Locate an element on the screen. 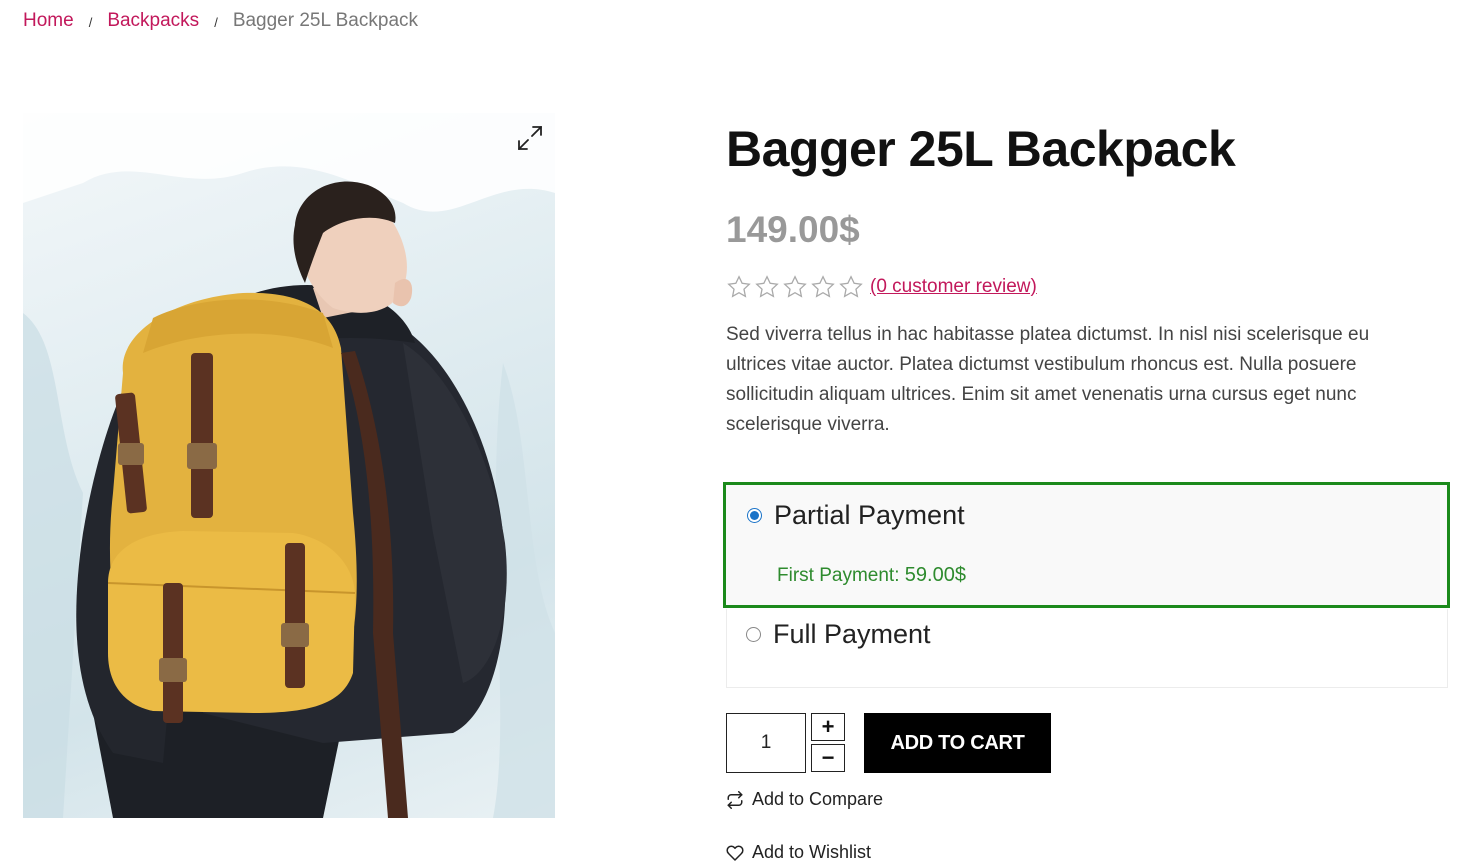  product-price: 149.00$ is located at coordinates (793, 229).